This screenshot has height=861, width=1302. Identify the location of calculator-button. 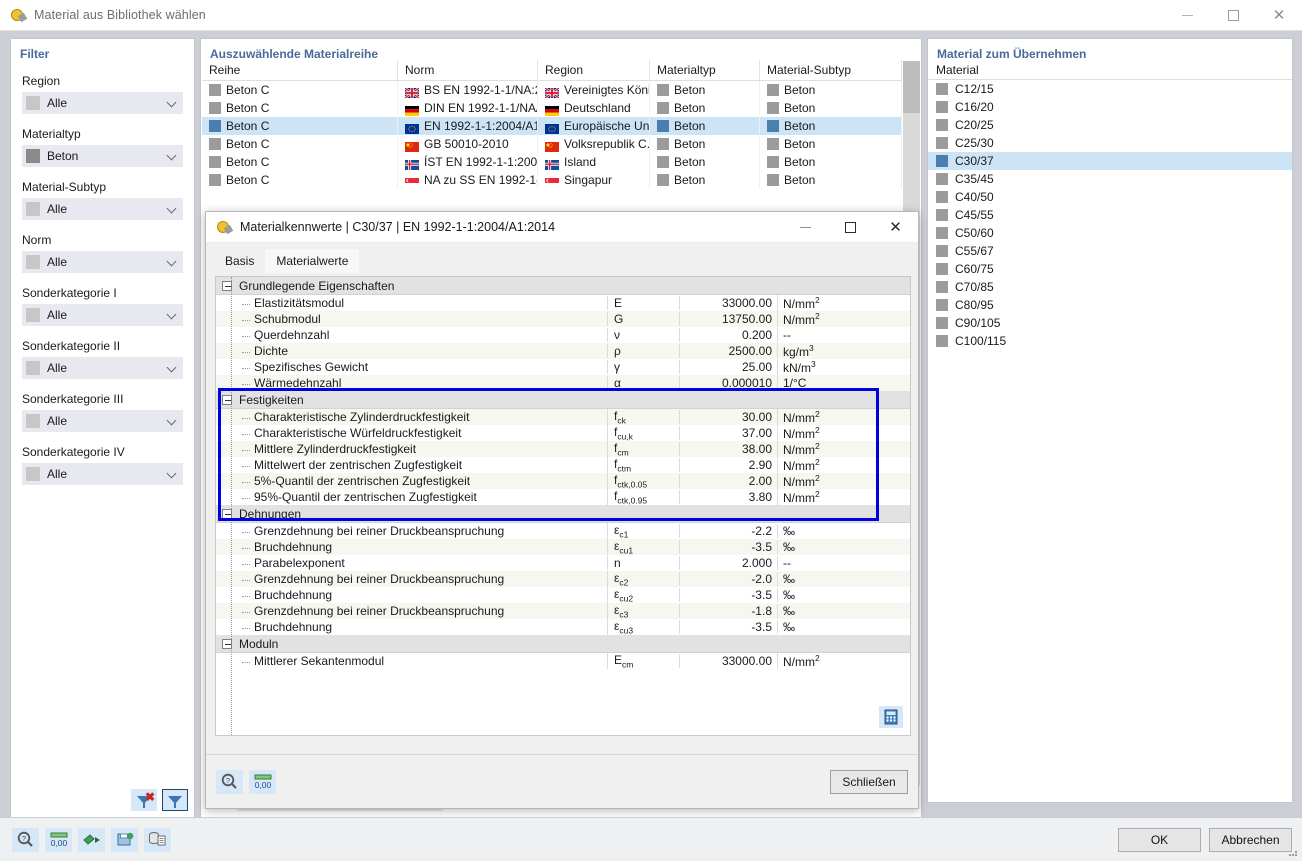
(891, 717).